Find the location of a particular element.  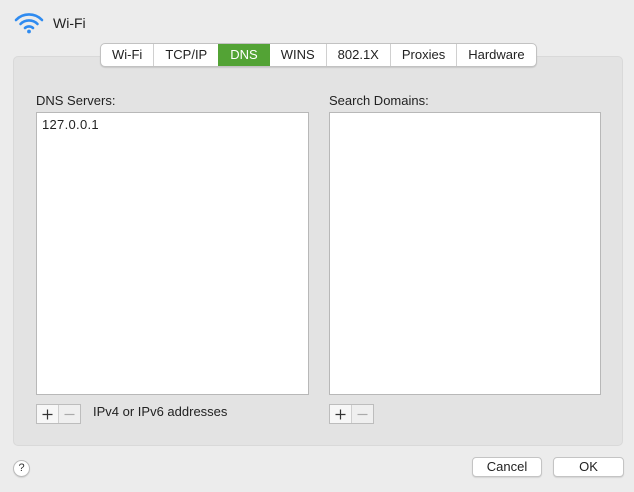

dns-server-item: 127.0.0.1 is located at coordinates (172, 124).